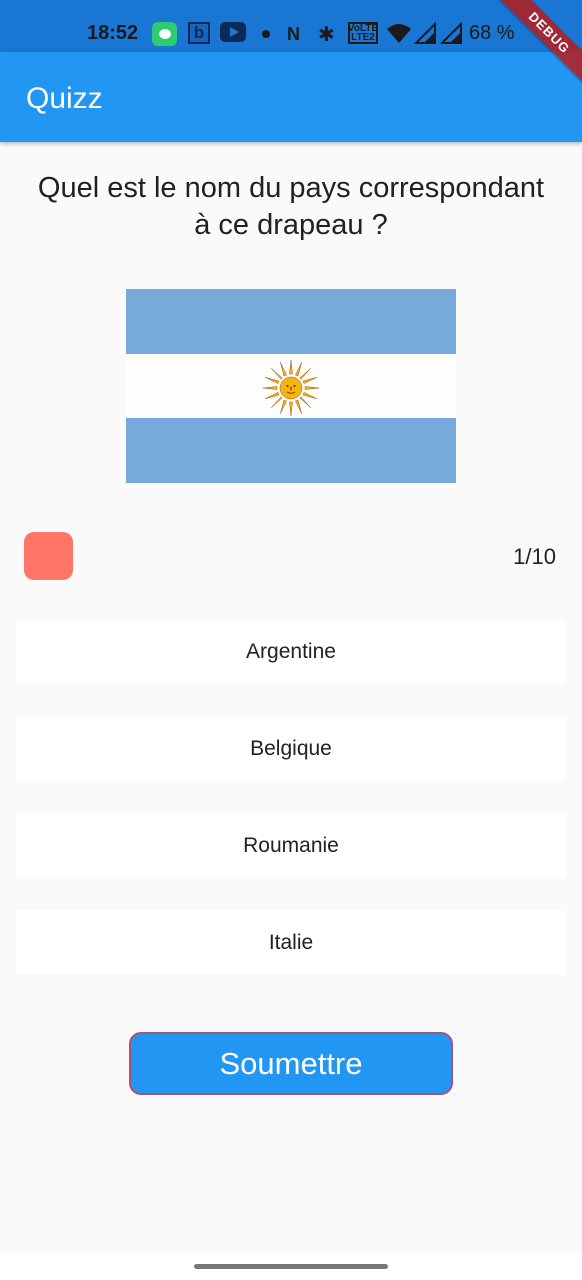 The image size is (582, 1280). What do you see at coordinates (291, 846) in the screenshot?
I see `answer-option-3: Roumanie` at bounding box center [291, 846].